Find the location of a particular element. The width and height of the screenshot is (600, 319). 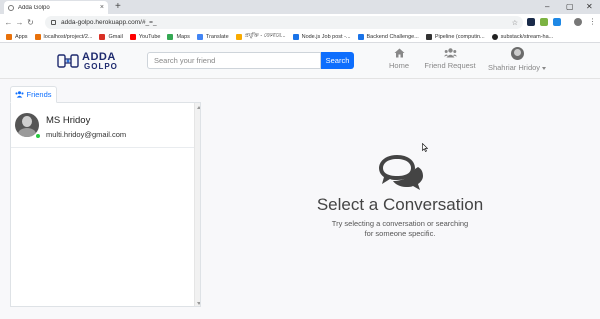

github-icon is located at coordinates (494, 36).